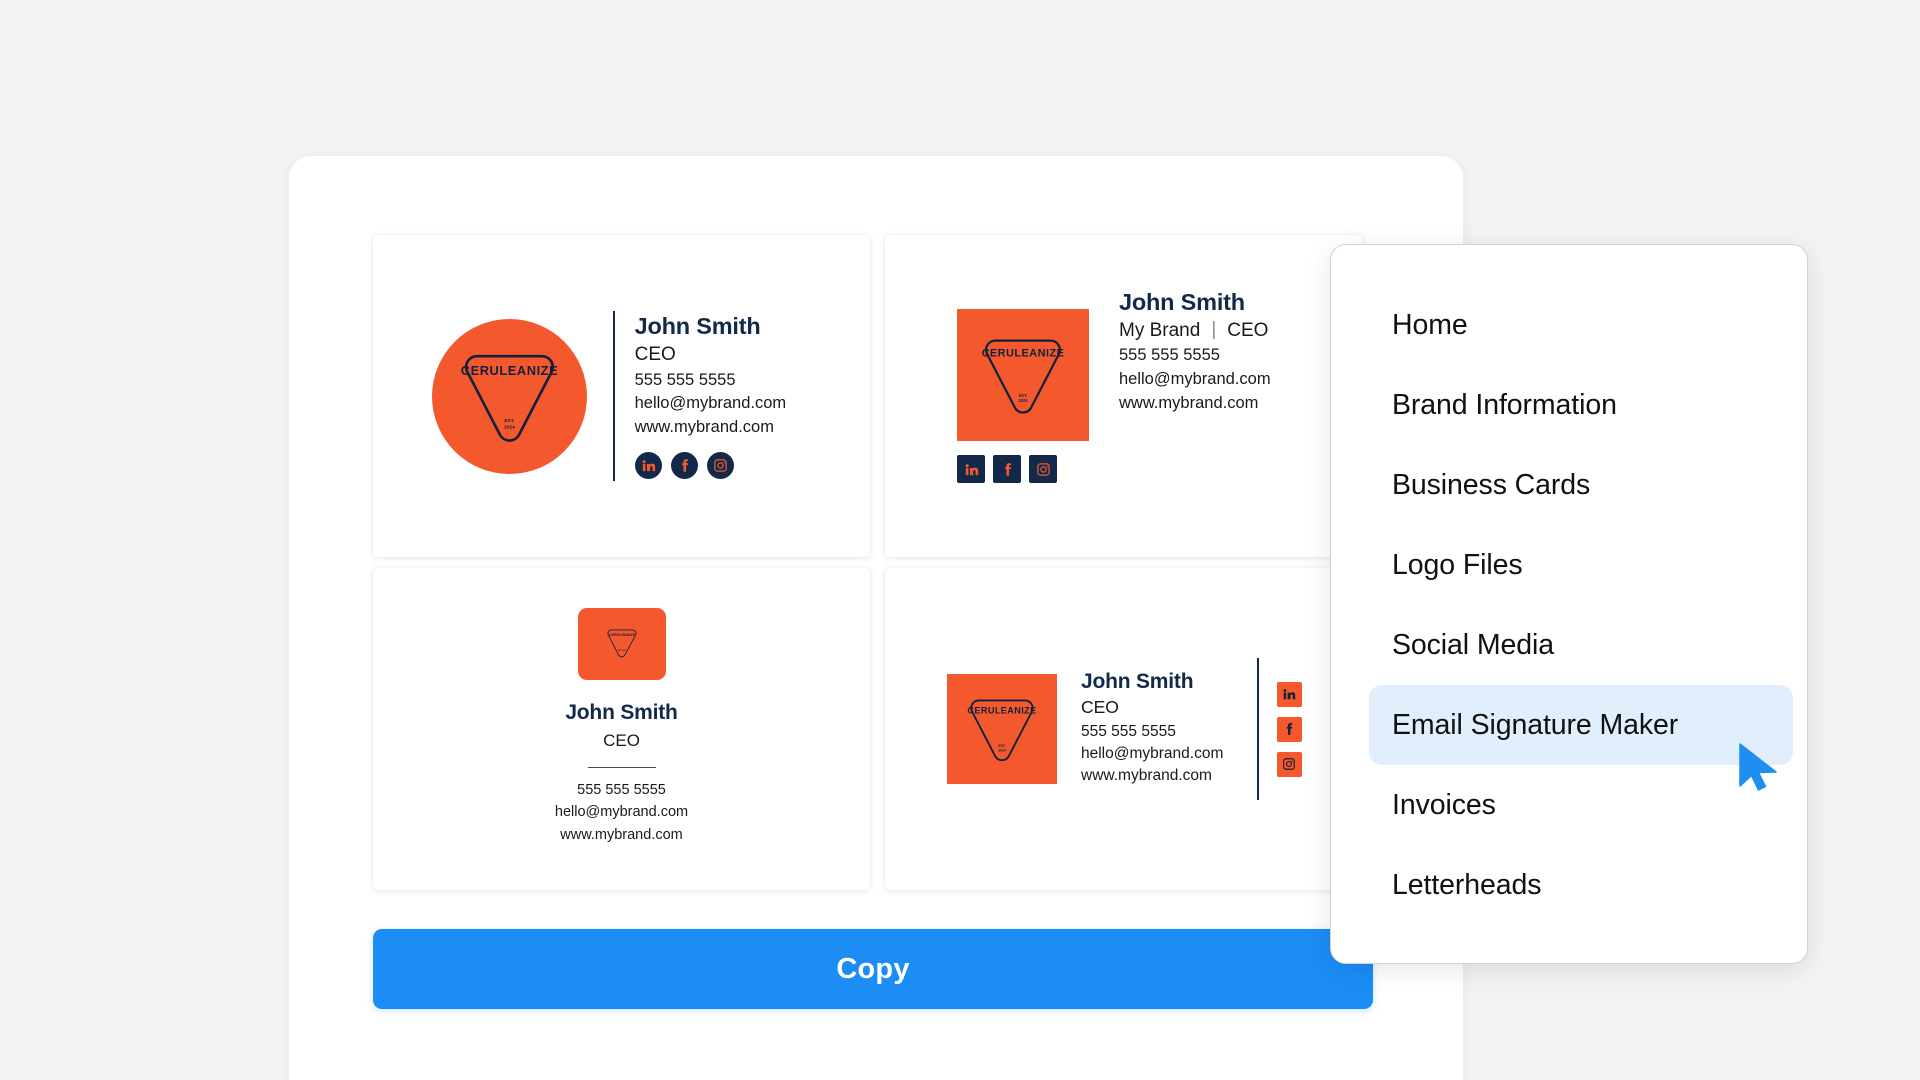  I want to click on brand-logo-circle-icon: CERULEANIZE EST. 2024, so click(509, 396).